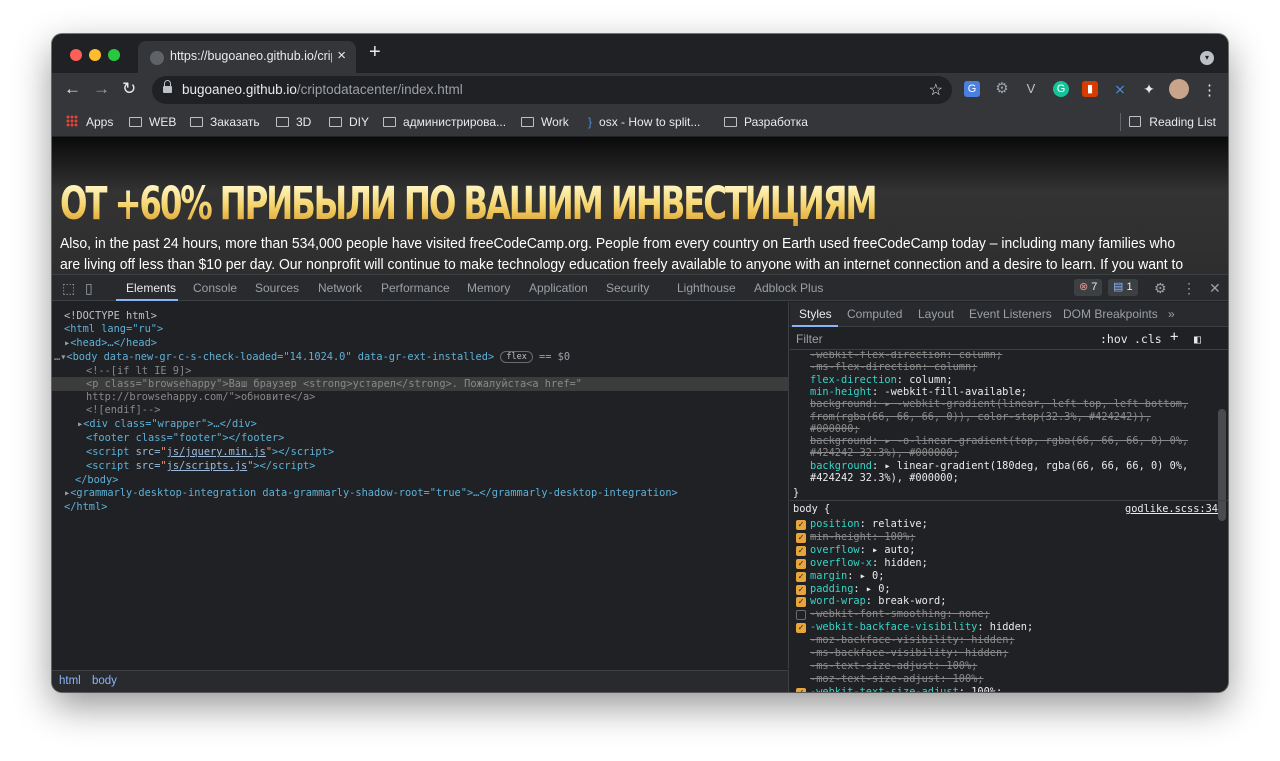  I want to click on tab-lighthouse: Lighthouse, so click(706, 288).